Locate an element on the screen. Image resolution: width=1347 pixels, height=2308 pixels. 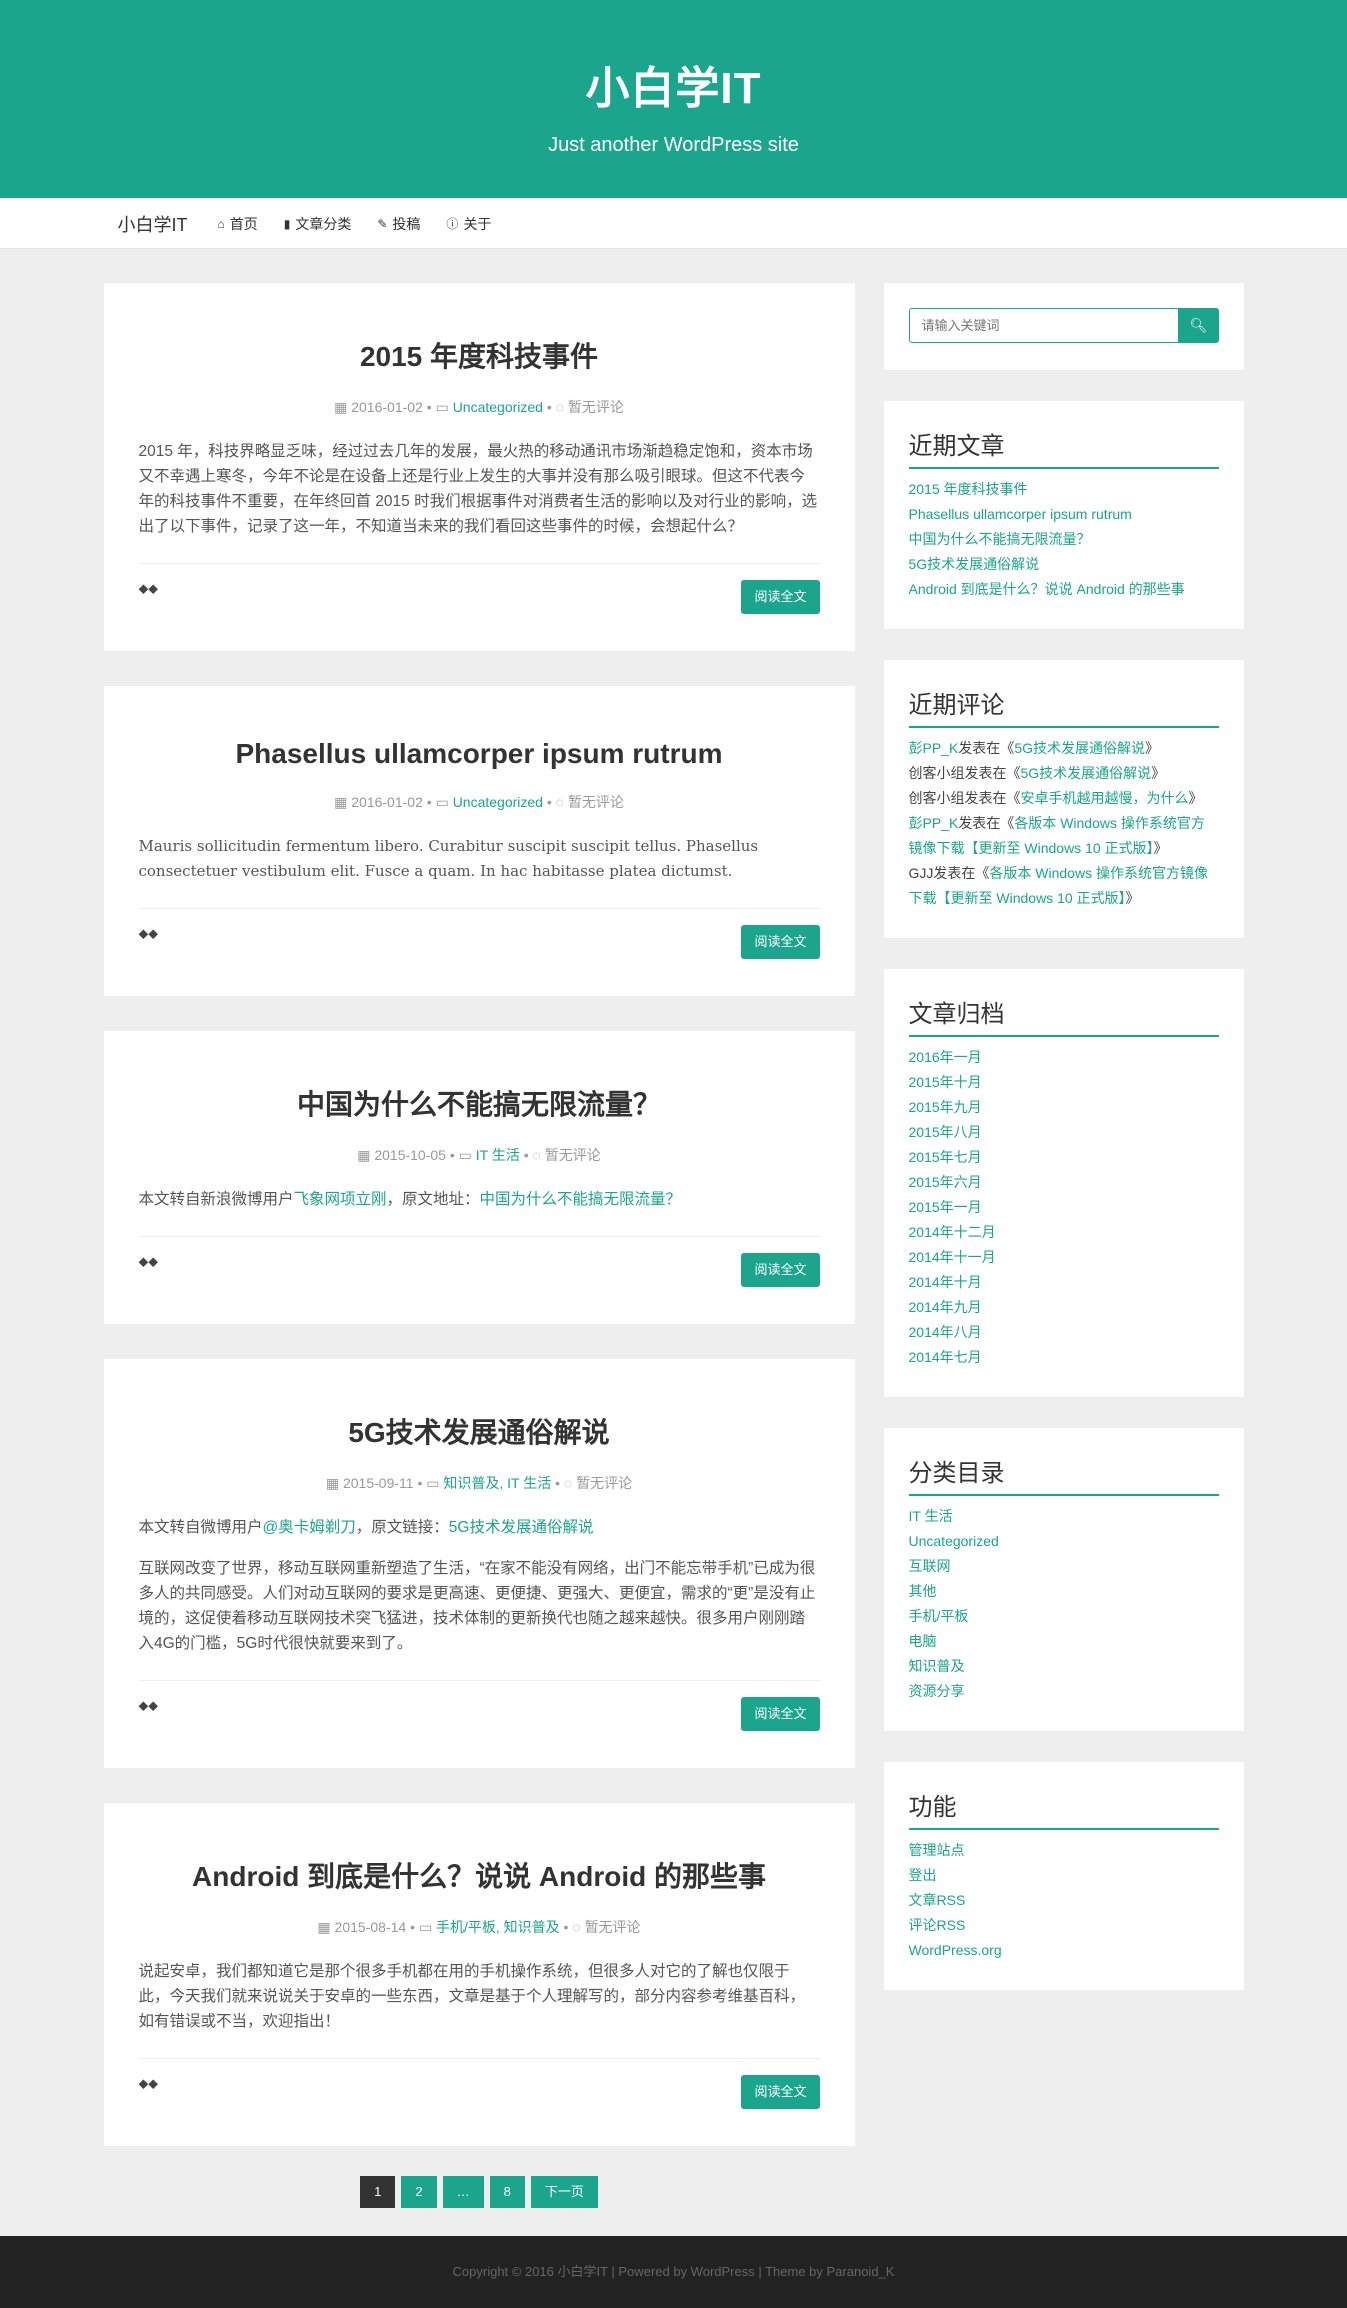
post-title: Phasellus ullamcorper ipsum rutrum is located at coordinates (479, 728).